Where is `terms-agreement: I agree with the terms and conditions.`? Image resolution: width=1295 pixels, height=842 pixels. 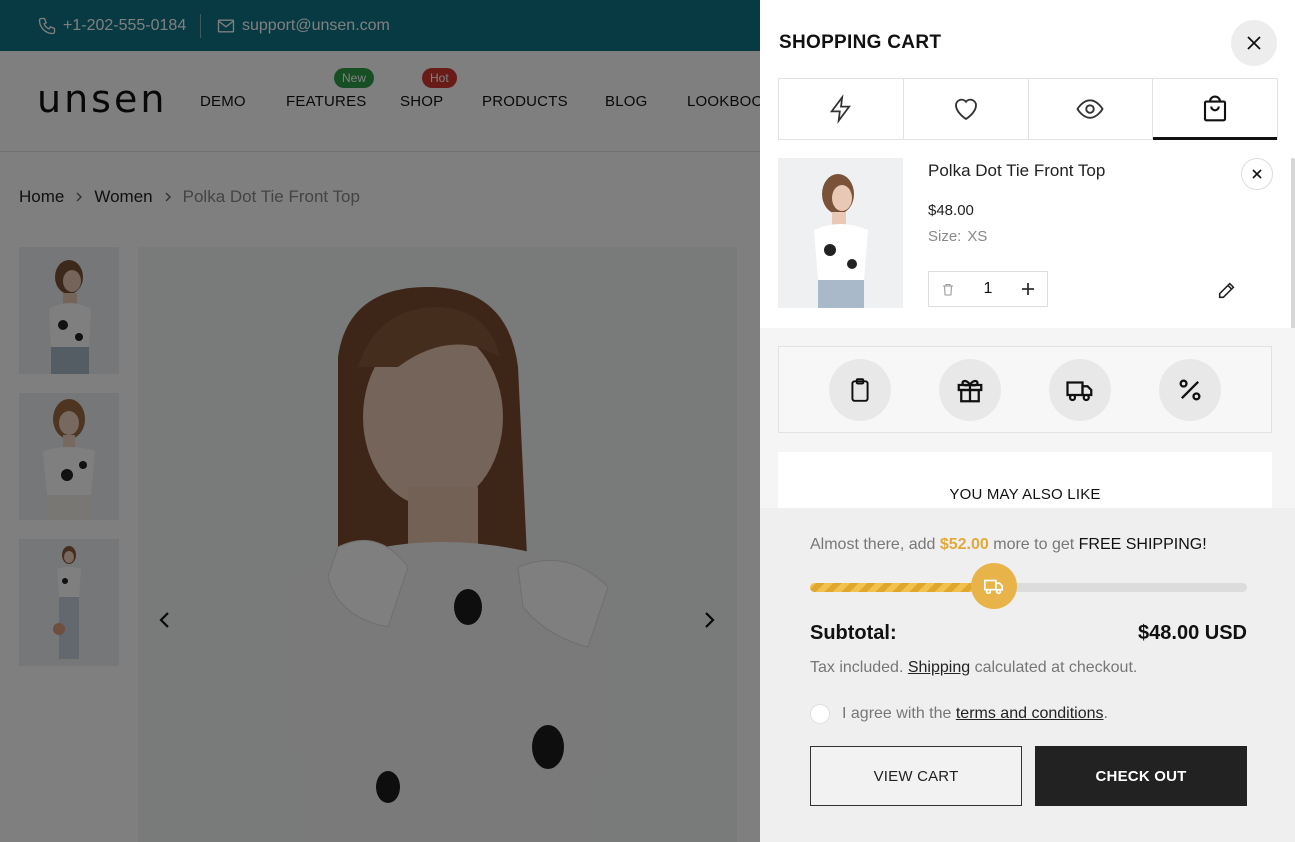 terms-agreement: I agree with the terms and conditions. is located at coordinates (959, 714).